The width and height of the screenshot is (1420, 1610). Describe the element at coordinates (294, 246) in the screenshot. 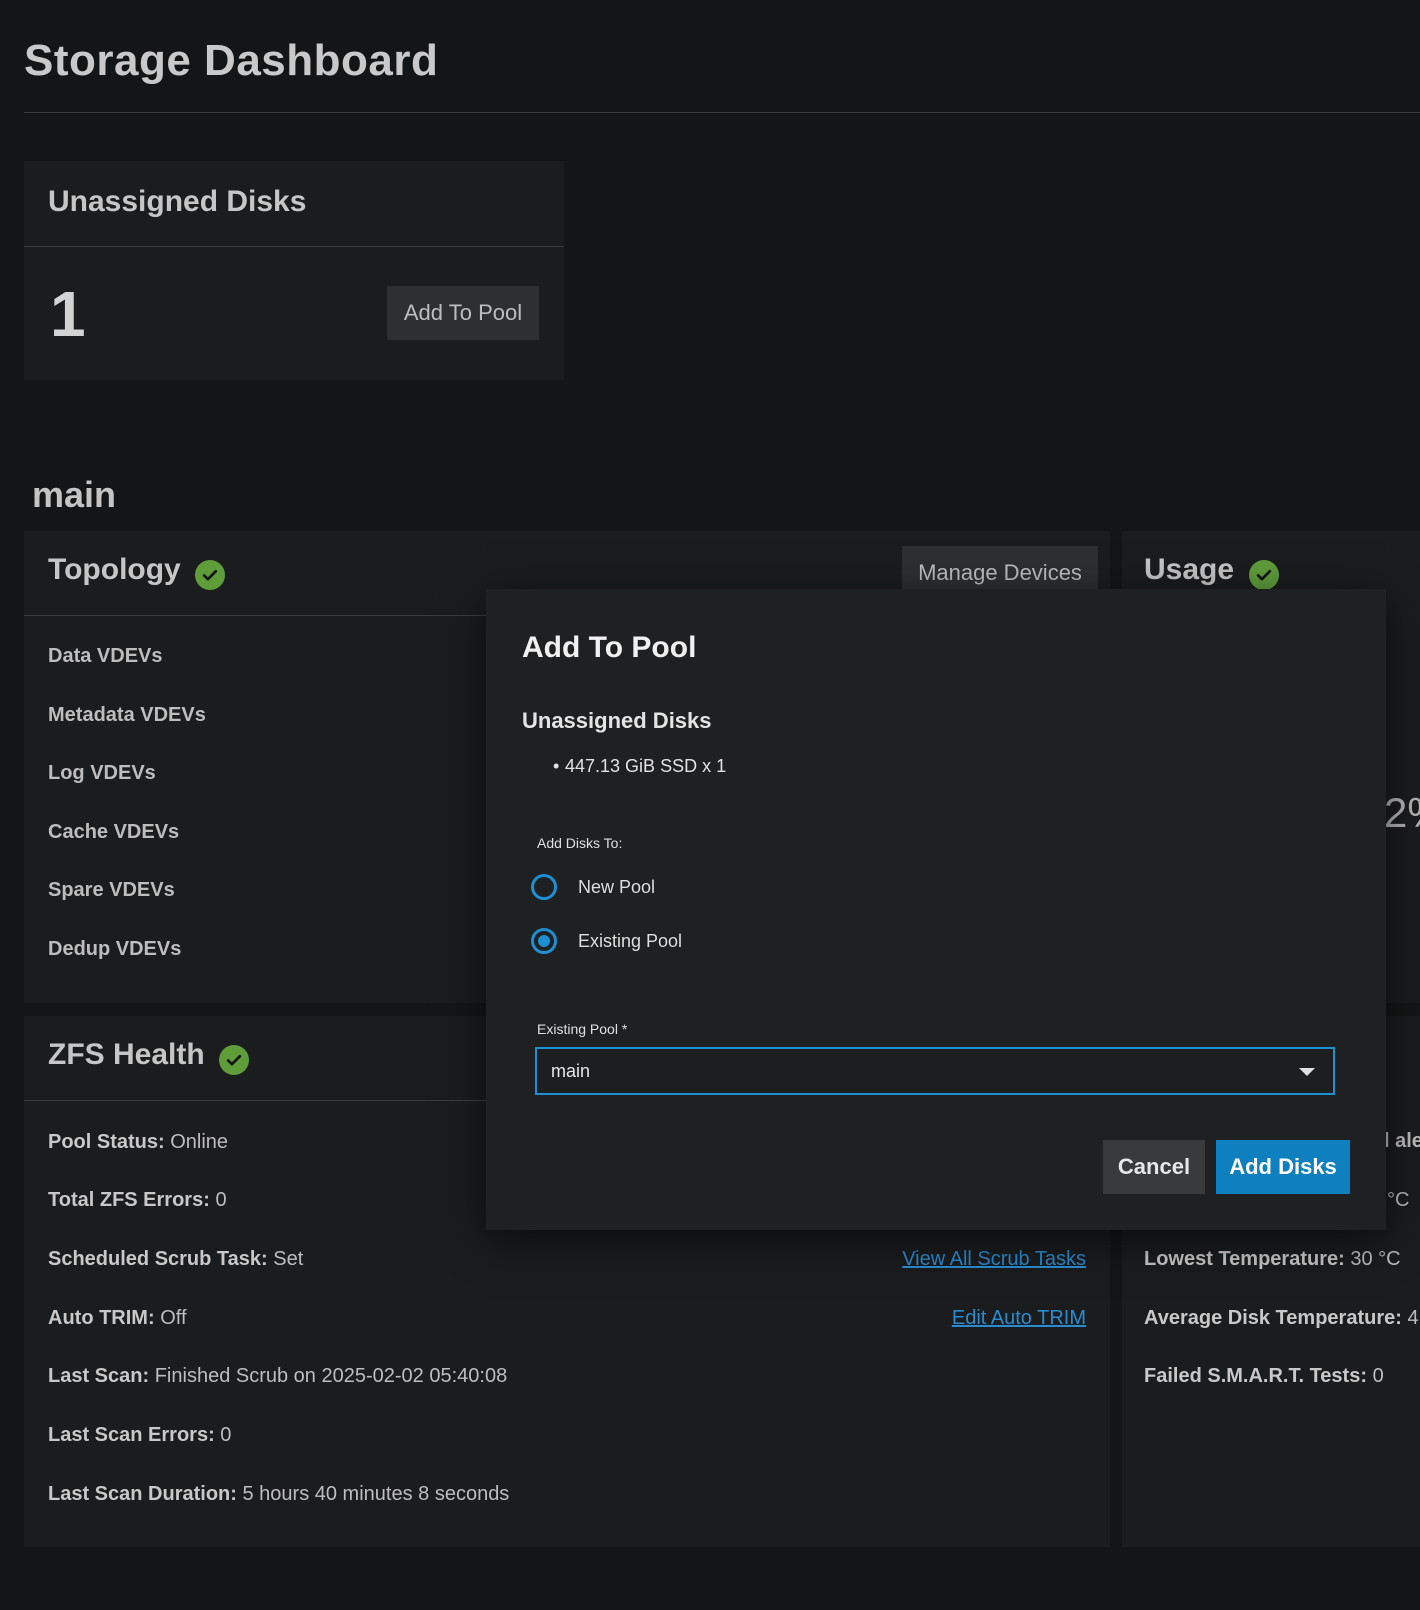

I see `card-divider` at that location.